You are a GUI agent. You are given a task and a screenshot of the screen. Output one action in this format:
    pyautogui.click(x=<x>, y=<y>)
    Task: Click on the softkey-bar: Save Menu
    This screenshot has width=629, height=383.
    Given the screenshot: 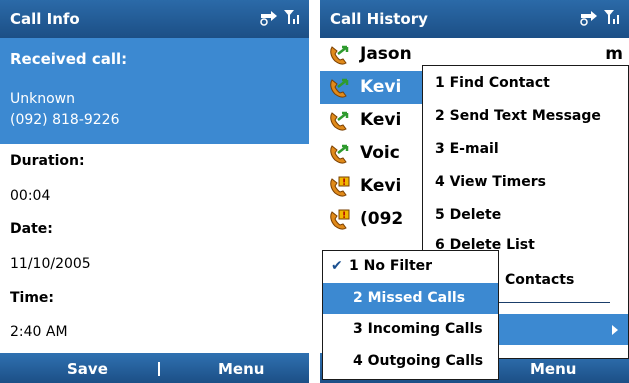 What is the action you would take?
    pyautogui.click(x=154, y=368)
    